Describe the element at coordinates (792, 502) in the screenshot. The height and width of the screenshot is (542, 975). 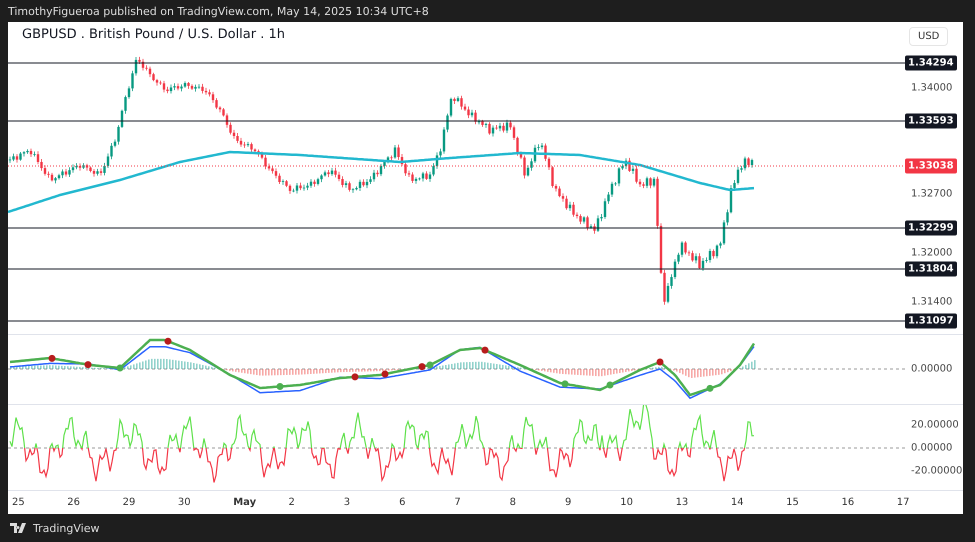
I see `time-label: 15` at that location.